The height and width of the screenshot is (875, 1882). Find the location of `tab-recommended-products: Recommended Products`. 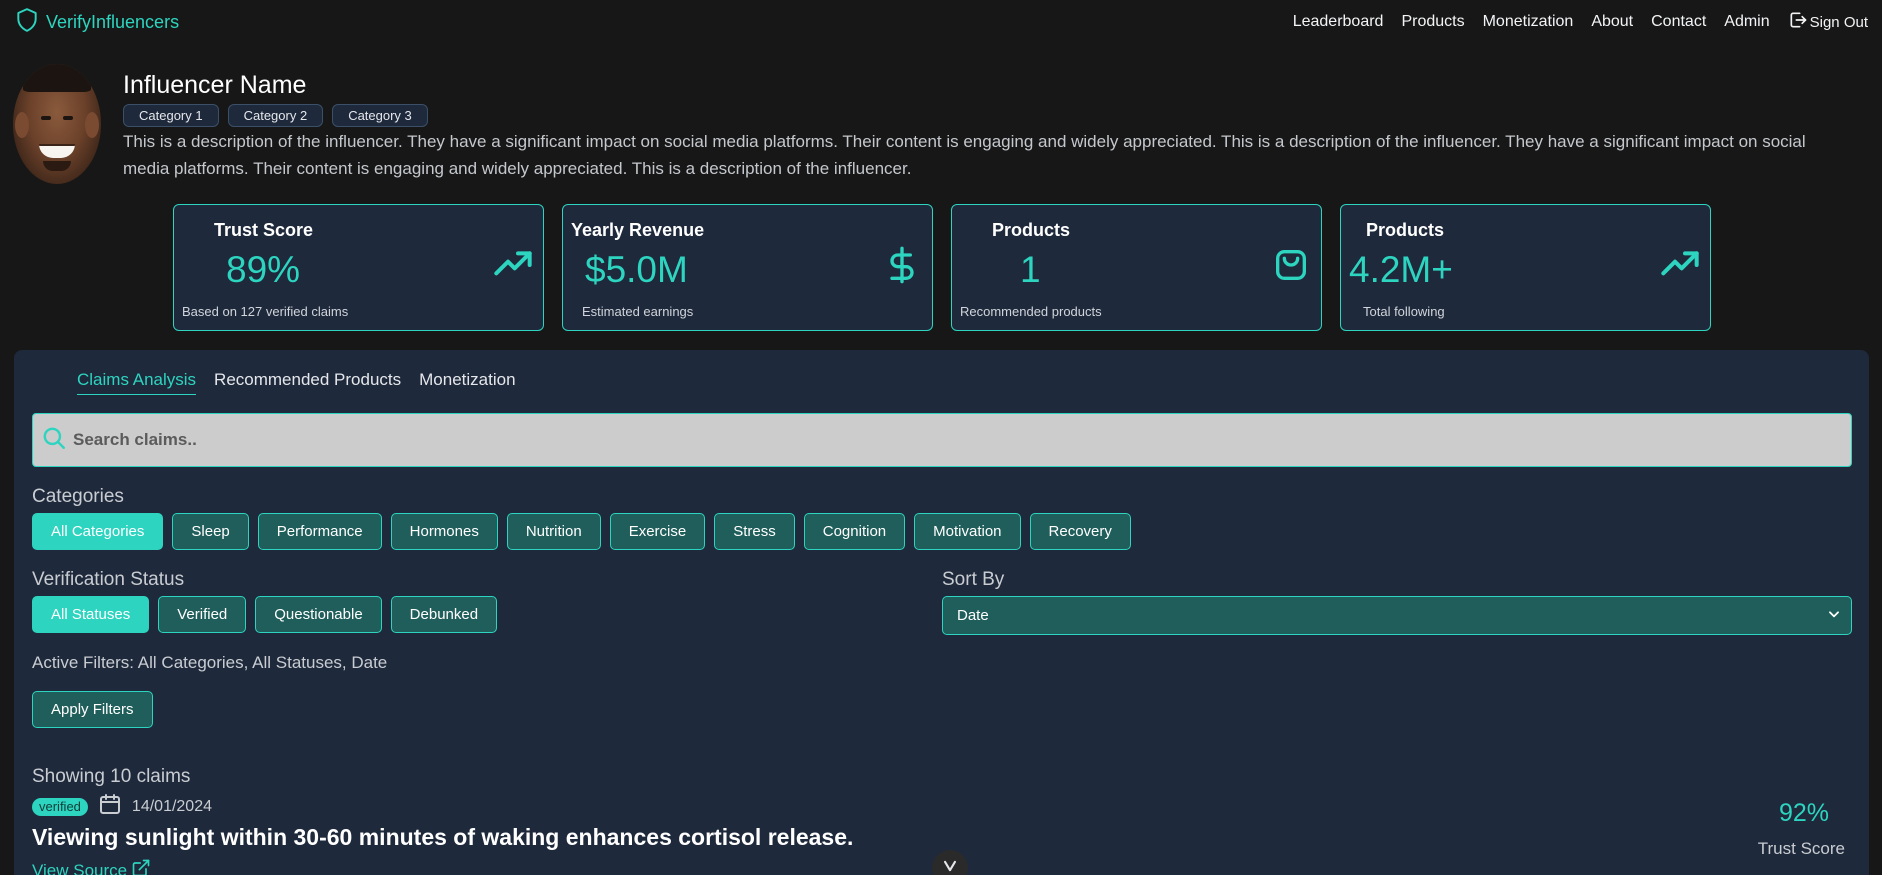

tab-recommended-products: Recommended Products is located at coordinates (307, 382).